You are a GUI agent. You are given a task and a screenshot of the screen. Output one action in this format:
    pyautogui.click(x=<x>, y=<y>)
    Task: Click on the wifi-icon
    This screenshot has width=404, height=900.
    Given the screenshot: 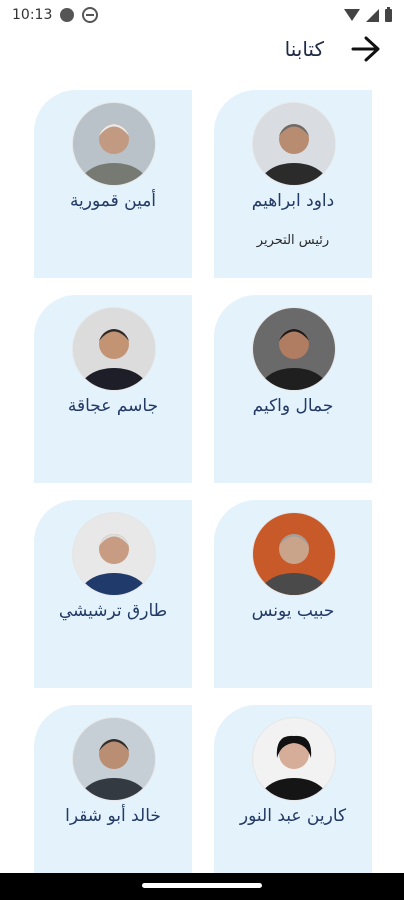 What is the action you would take?
    pyautogui.click(x=352, y=15)
    